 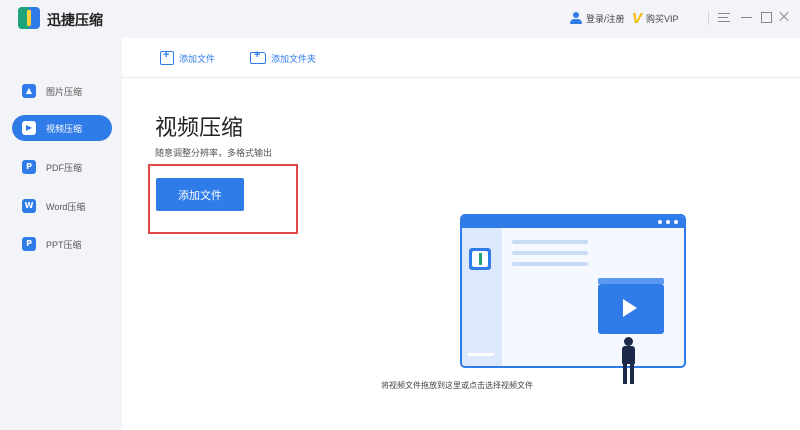 I want to click on titlebar-divider, so click(x=708, y=18).